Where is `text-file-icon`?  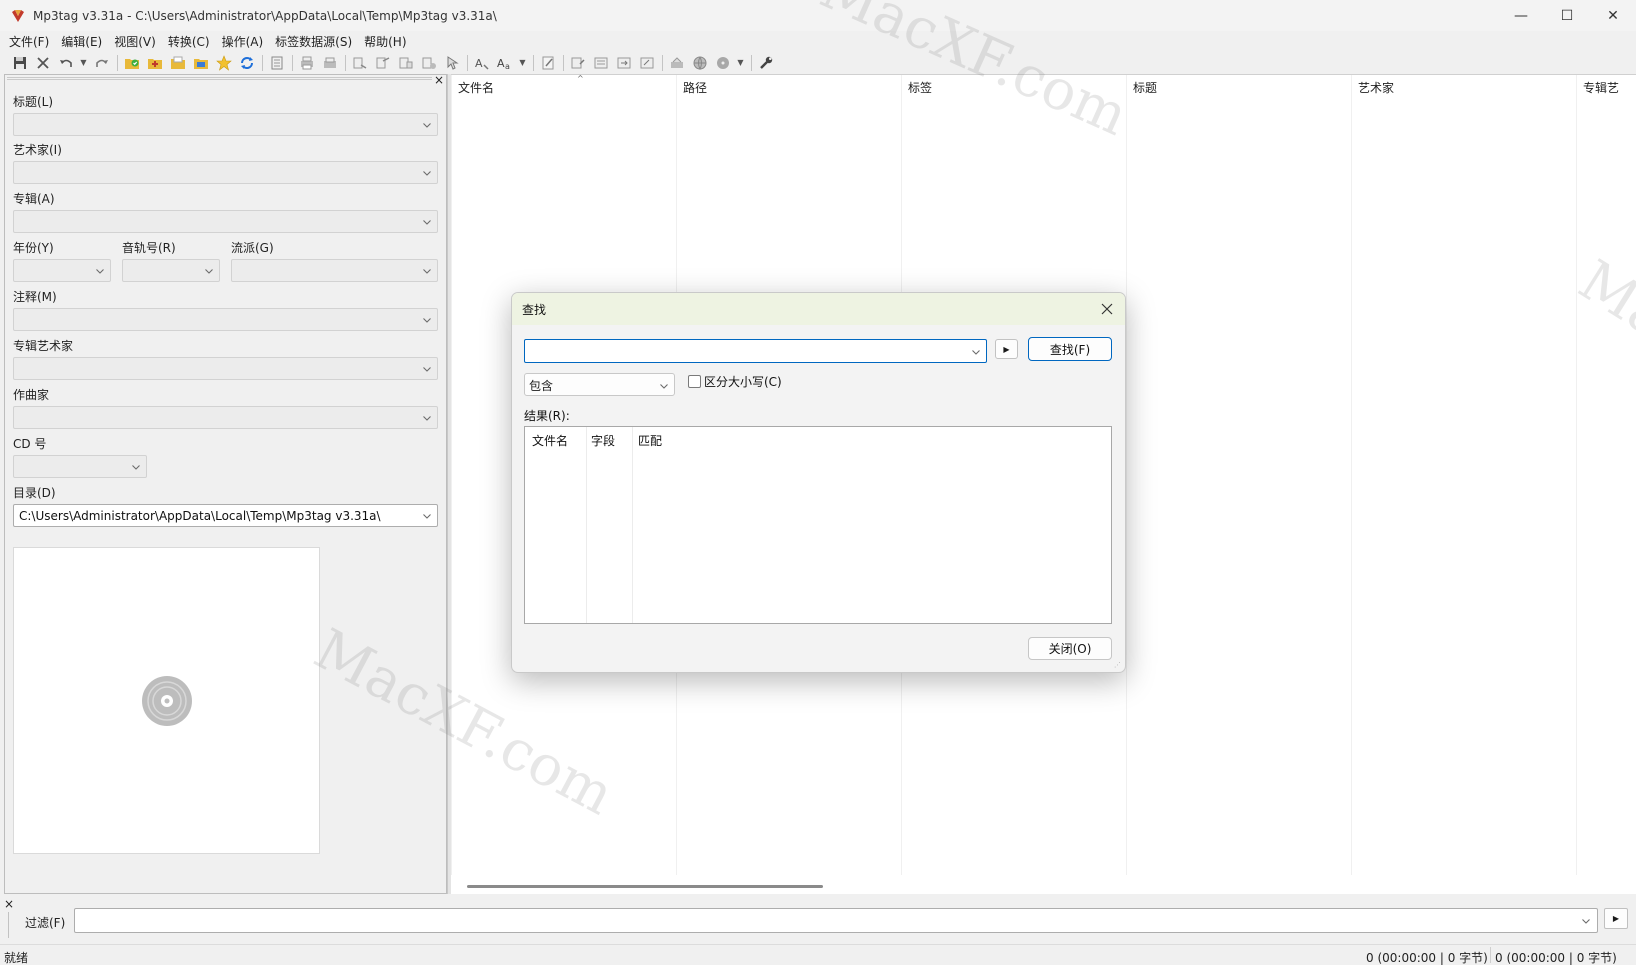
text-file-icon is located at coordinates (406, 63).